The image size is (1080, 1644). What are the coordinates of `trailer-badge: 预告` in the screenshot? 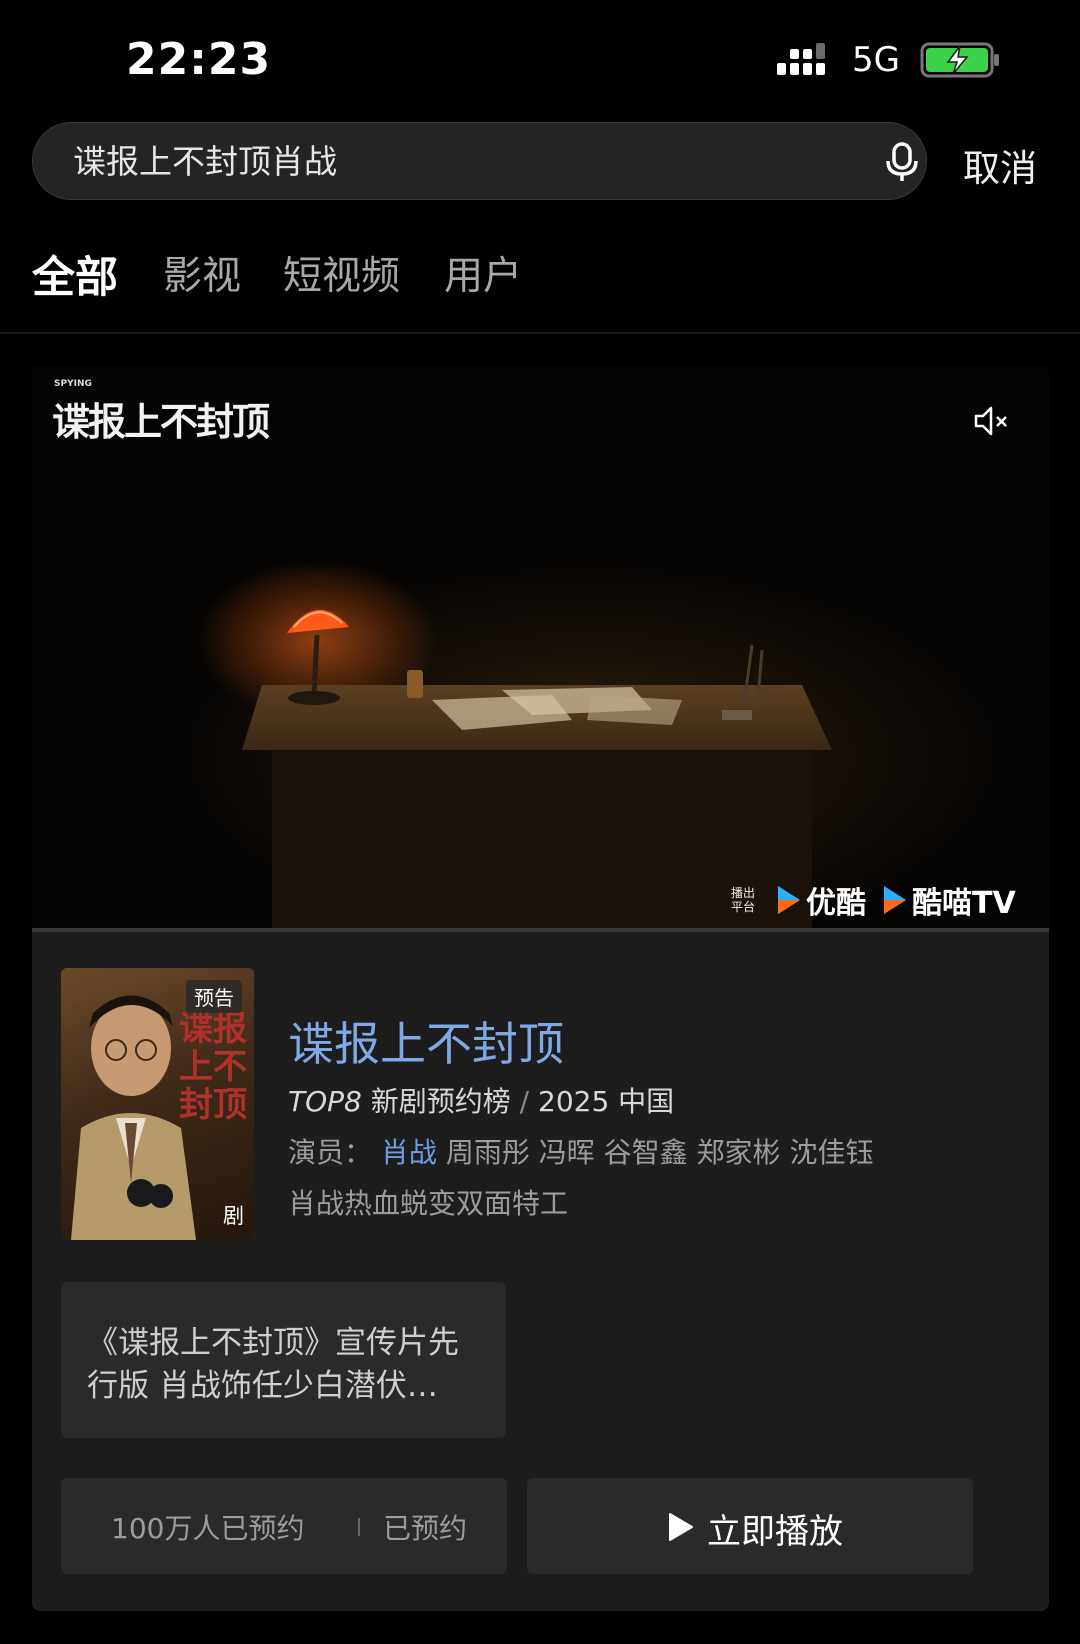 It's located at (214, 996).